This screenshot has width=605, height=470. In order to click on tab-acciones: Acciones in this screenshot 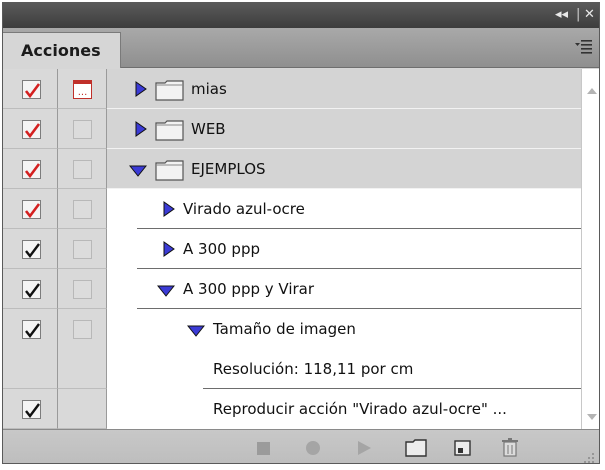, I will do `click(62, 50)`.